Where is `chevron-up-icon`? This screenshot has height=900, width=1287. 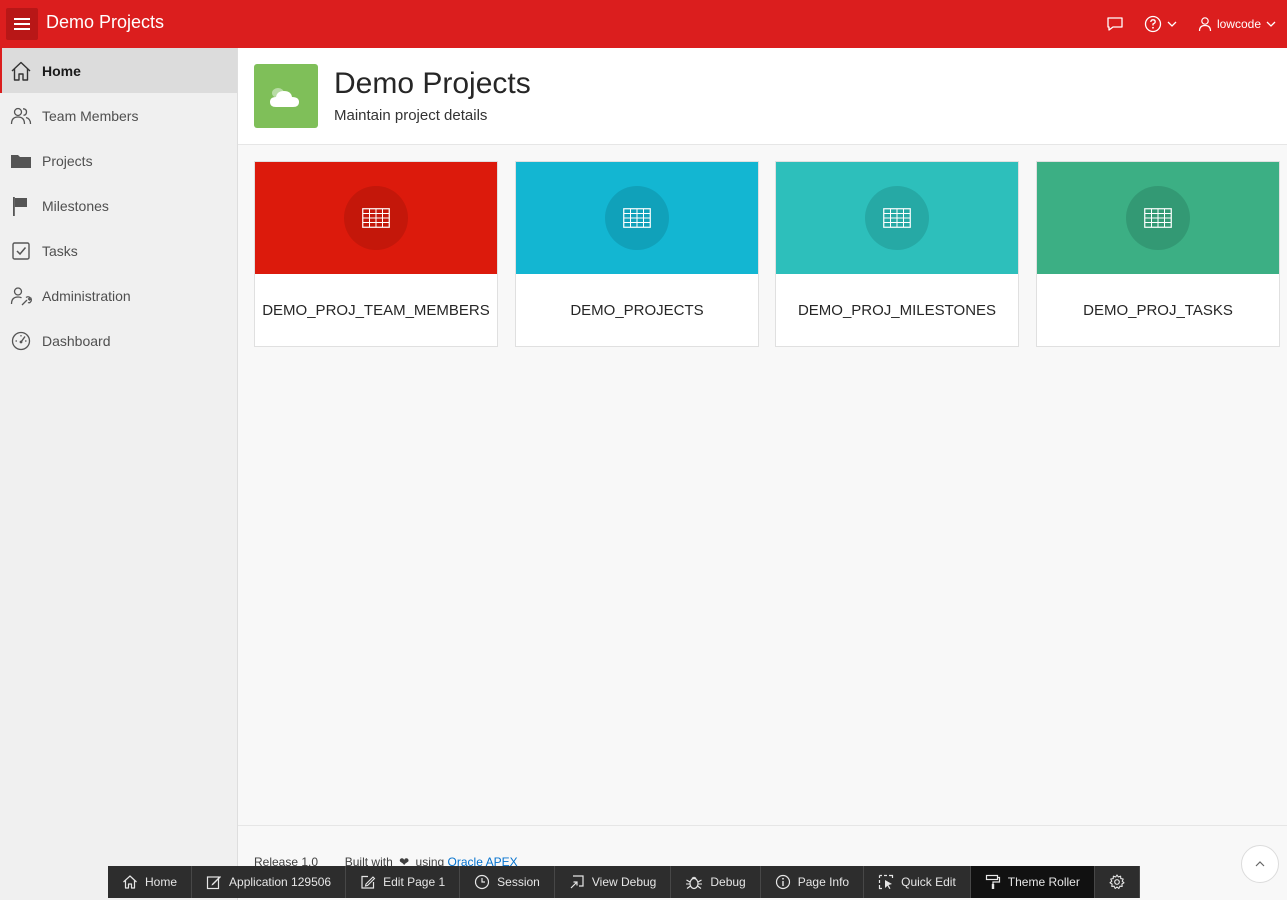
chevron-up-icon is located at coordinates (1260, 864).